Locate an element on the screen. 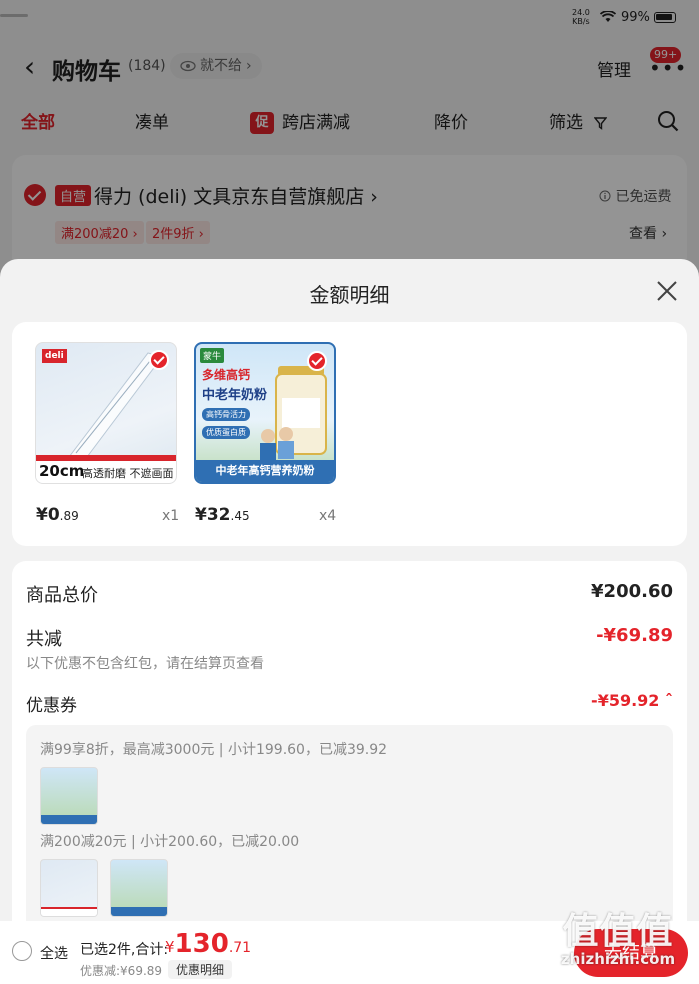 The width and height of the screenshot is (699, 984). ruler-caption: 20cm 高透耐磨 不遮画面 is located at coordinates (106, 472).